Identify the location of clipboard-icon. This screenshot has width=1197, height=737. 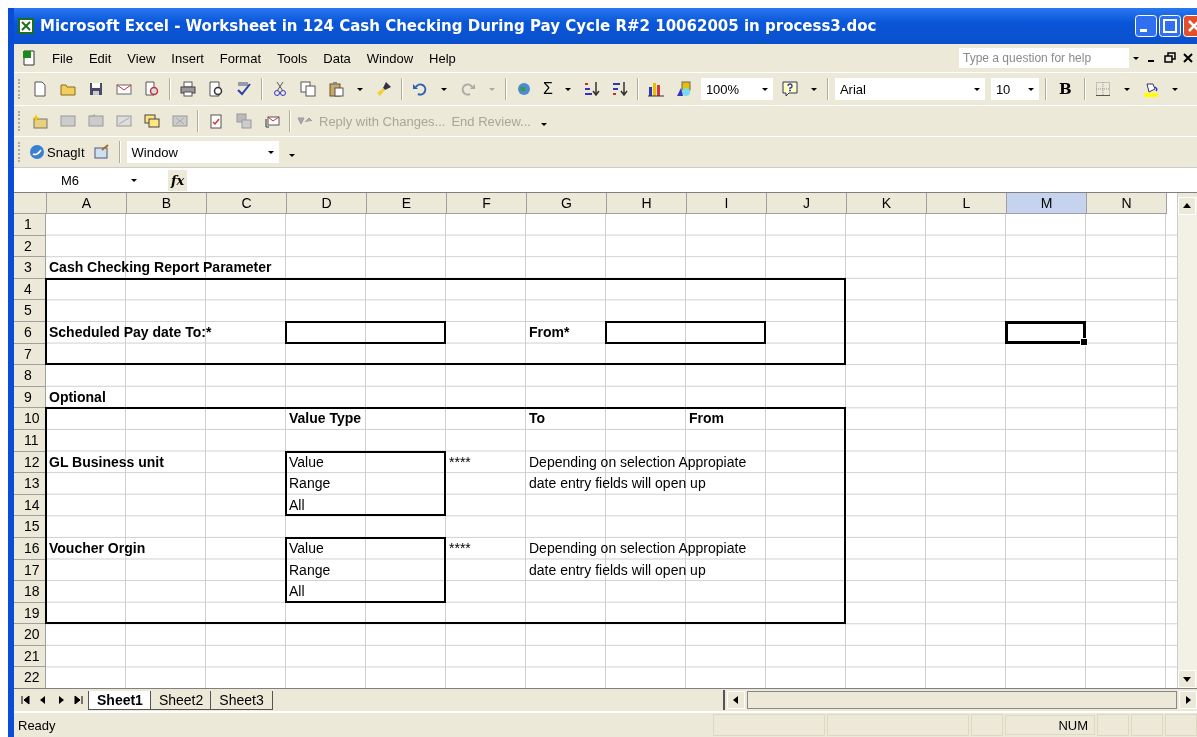
(336, 89).